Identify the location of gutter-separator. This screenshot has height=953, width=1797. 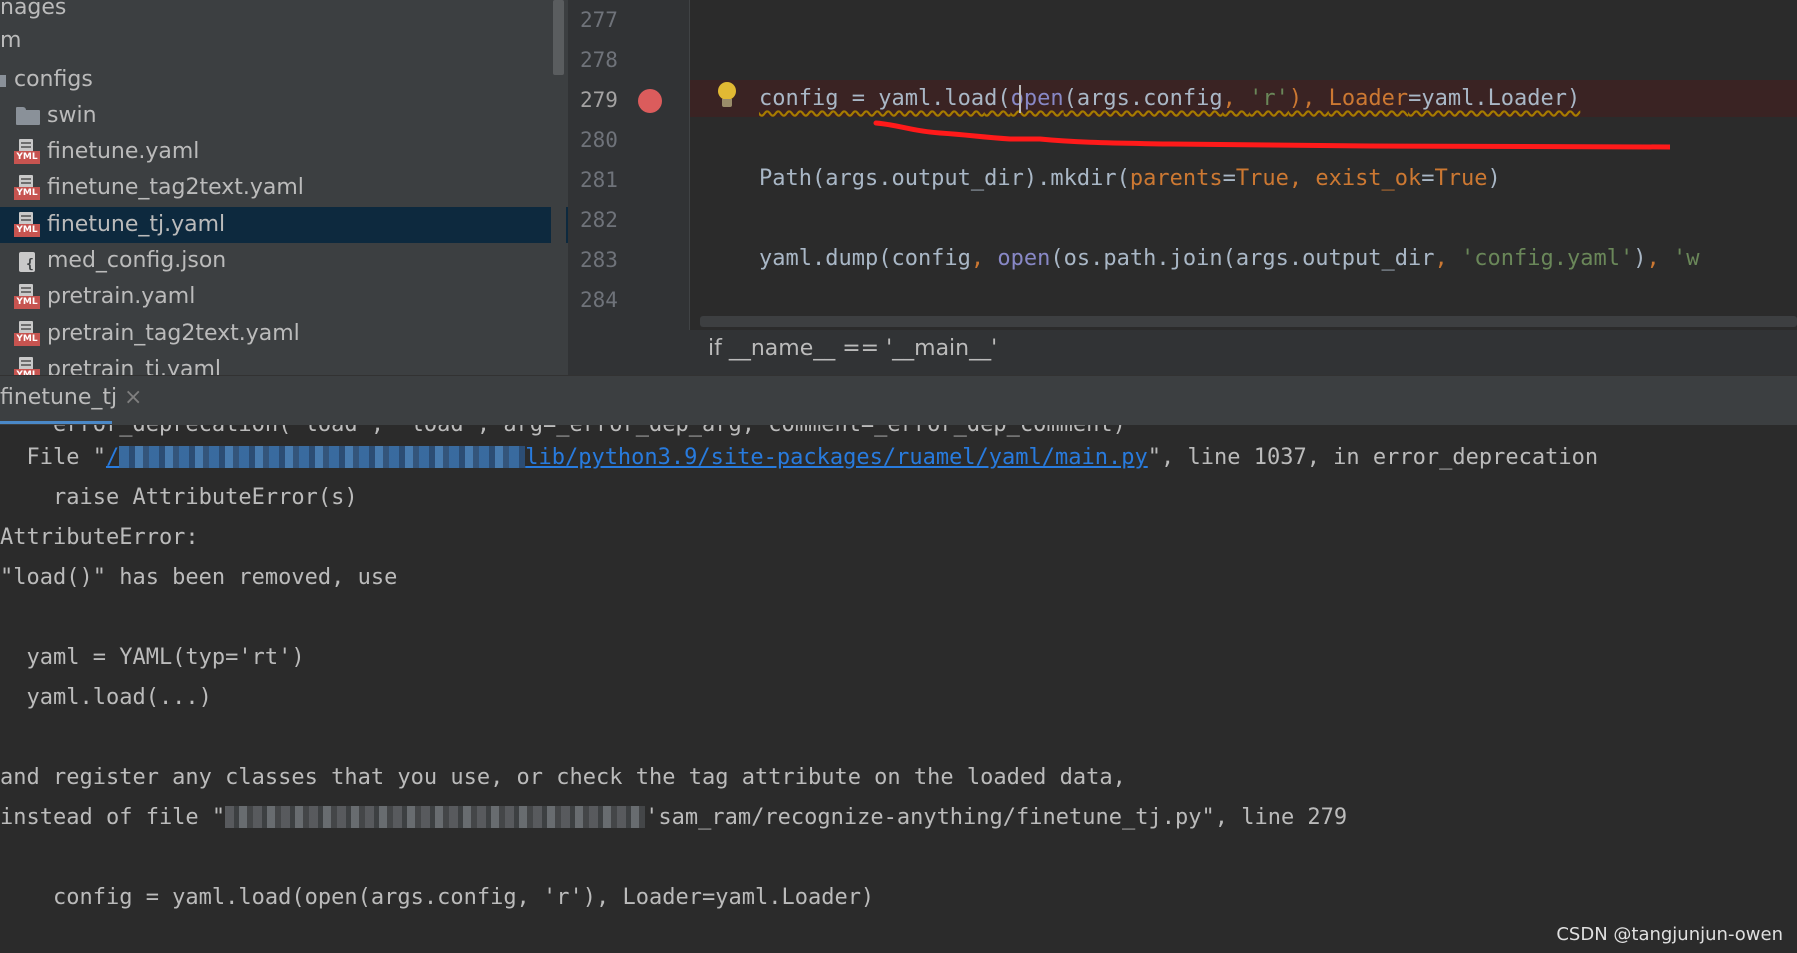
(689, 165).